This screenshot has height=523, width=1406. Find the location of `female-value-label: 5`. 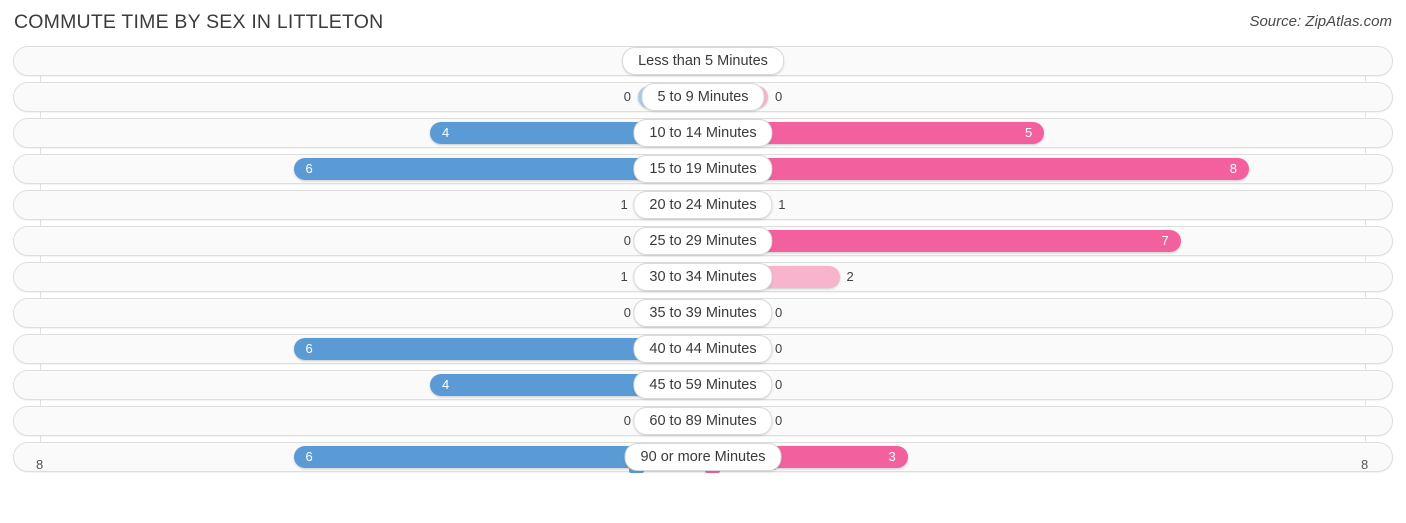

female-value-label: 5 is located at coordinates (1029, 132).